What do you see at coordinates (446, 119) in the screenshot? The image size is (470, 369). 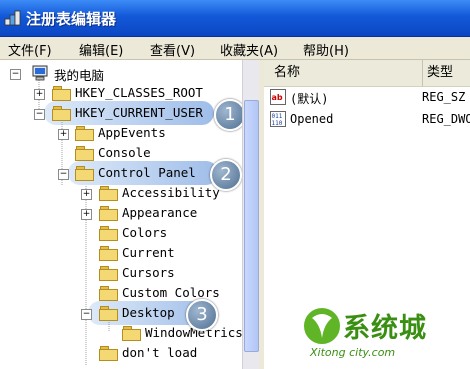 I see `value-type: REG_DWORD` at bounding box center [446, 119].